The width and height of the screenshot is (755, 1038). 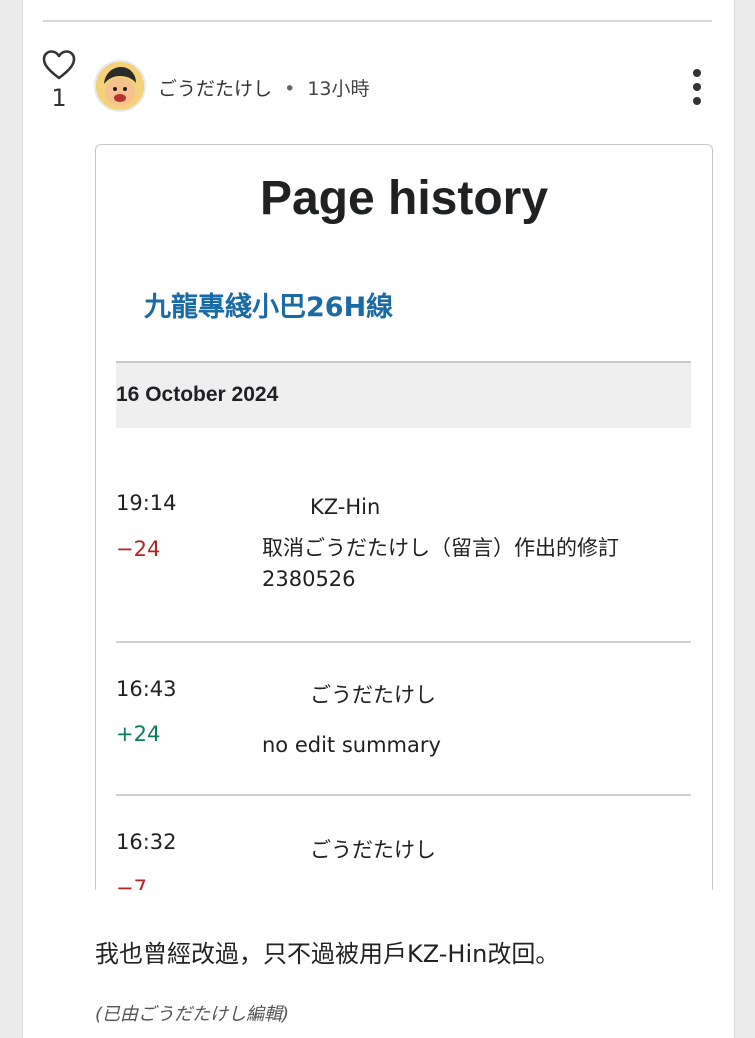 I want to click on more-options-button, so click(x=697, y=87).